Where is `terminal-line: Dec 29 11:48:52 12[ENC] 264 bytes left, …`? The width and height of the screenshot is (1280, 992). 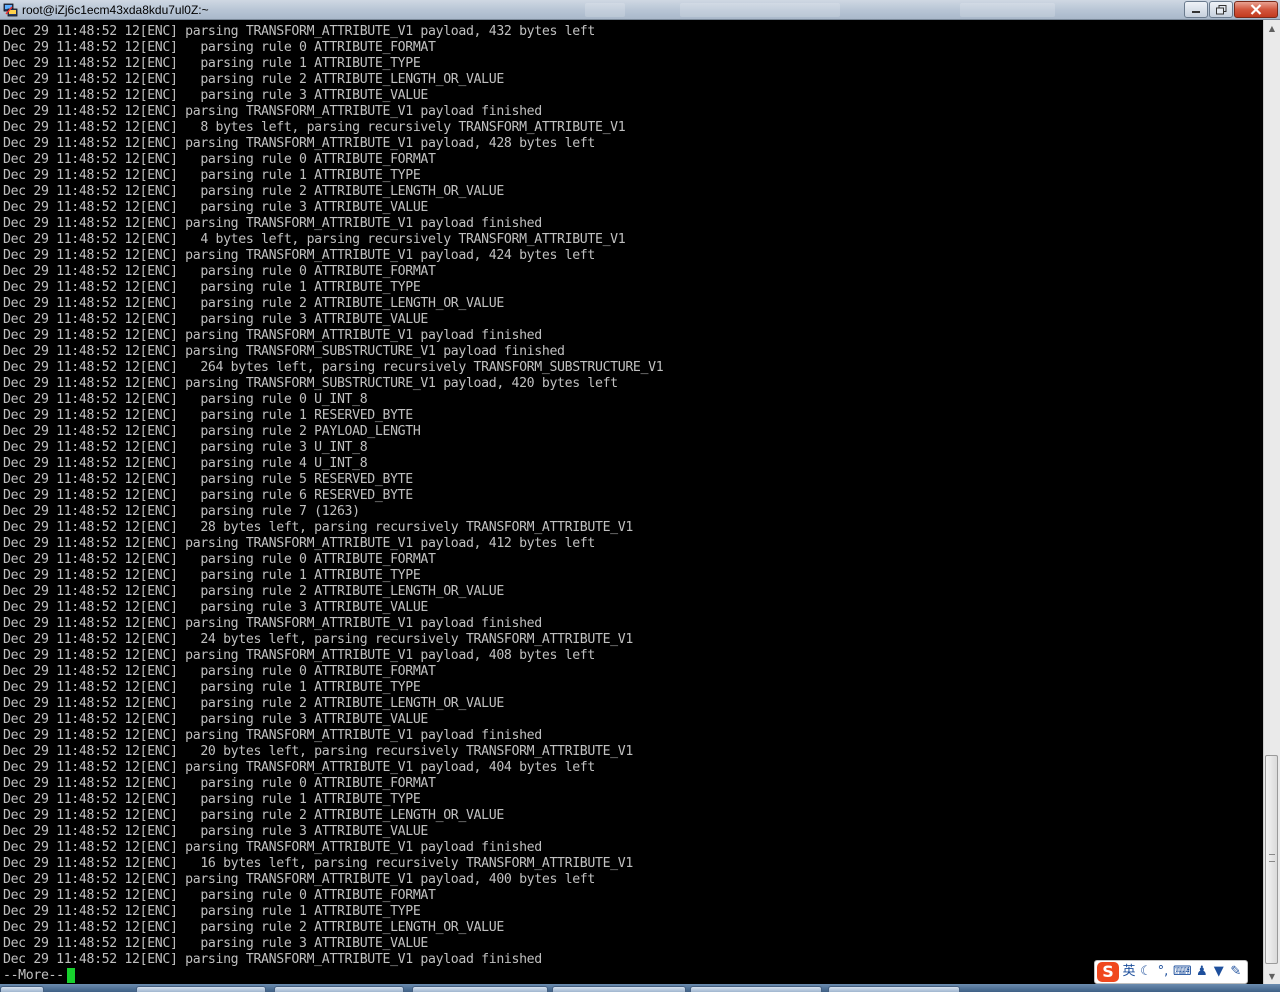 terminal-line: Dec 29 11:48:52 12[ENC] 264 bytes left, … is located at coordinates (333, 367).